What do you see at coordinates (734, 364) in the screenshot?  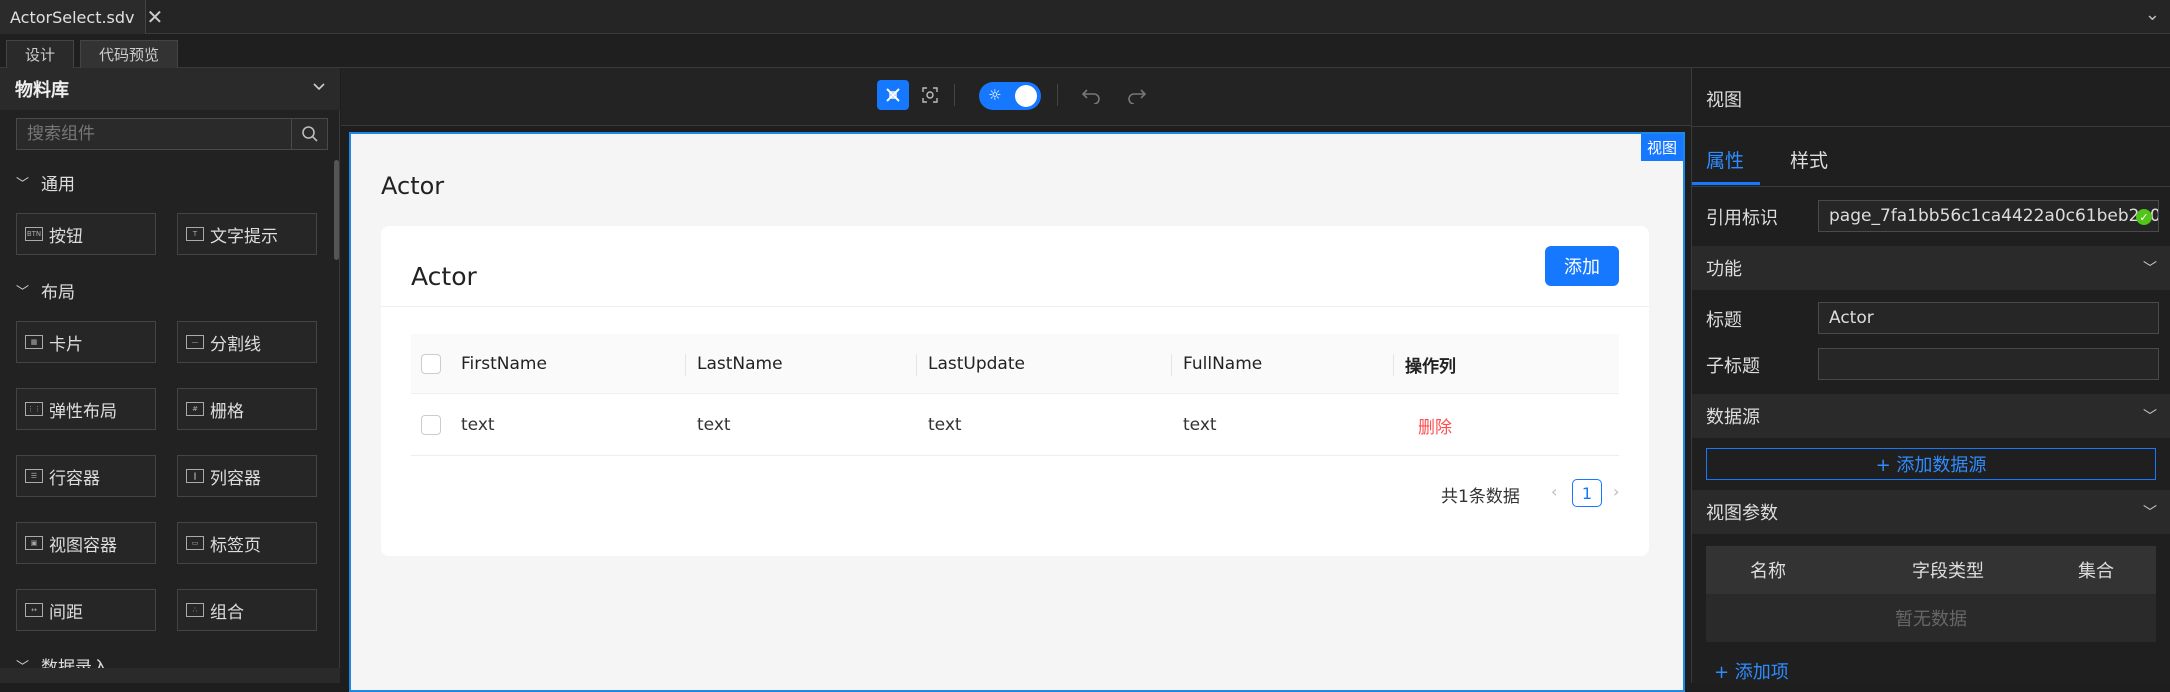 I see `column-header-lastname: LastName` at bounding box center [734, 364].